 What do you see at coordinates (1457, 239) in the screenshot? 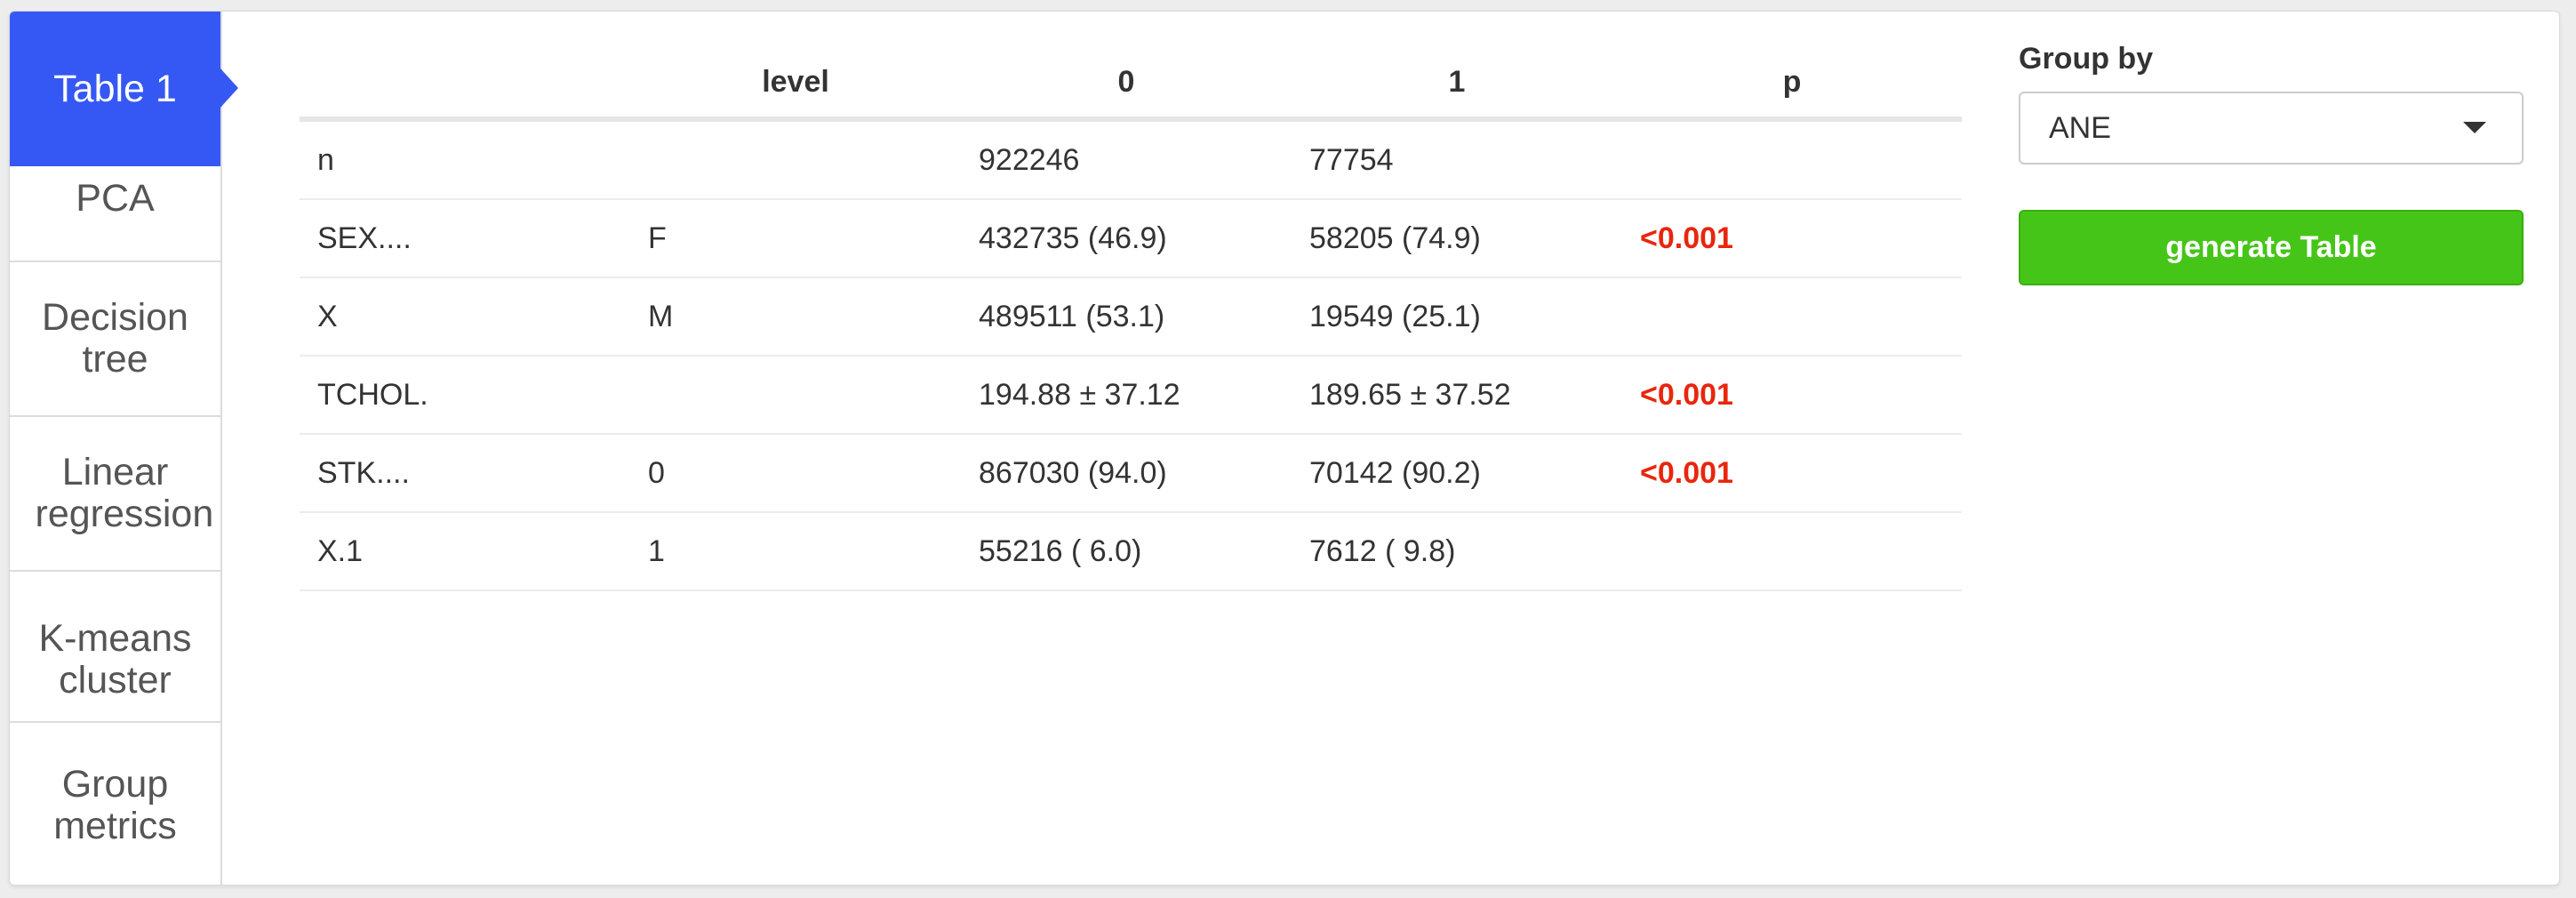
I see `cell-group-1: 58205 (74.9)` at bounding box center [1457, 239].